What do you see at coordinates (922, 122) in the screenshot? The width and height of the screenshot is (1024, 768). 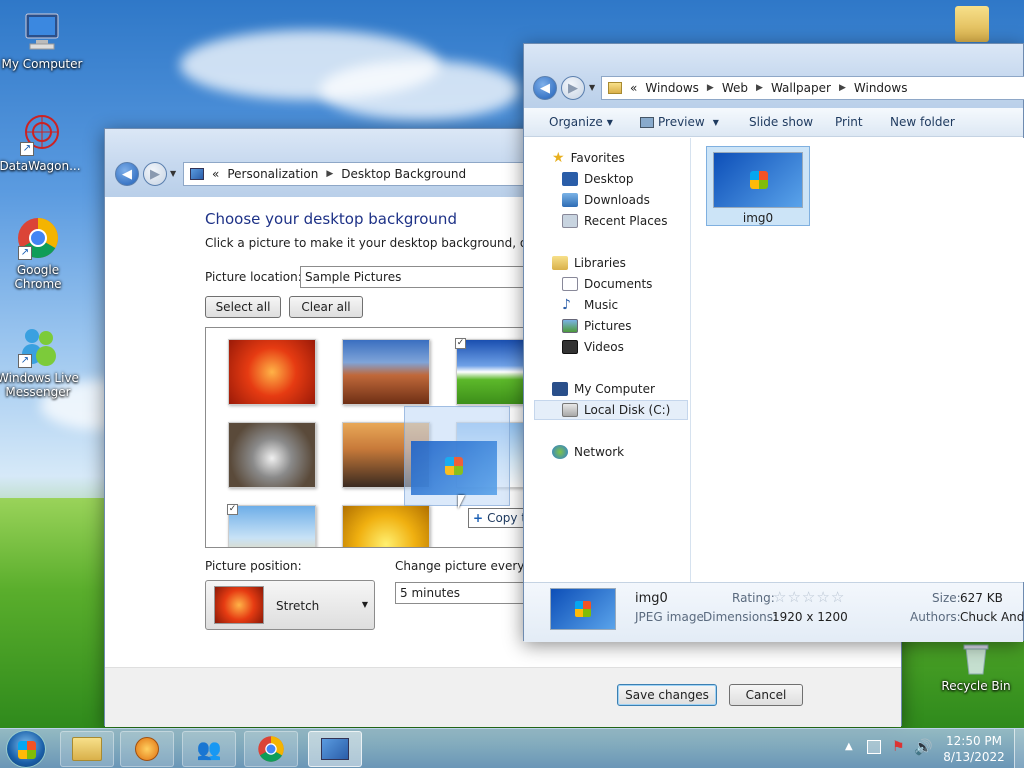 I see `new-folder-button: New folder` at bounding box center [922, 122].